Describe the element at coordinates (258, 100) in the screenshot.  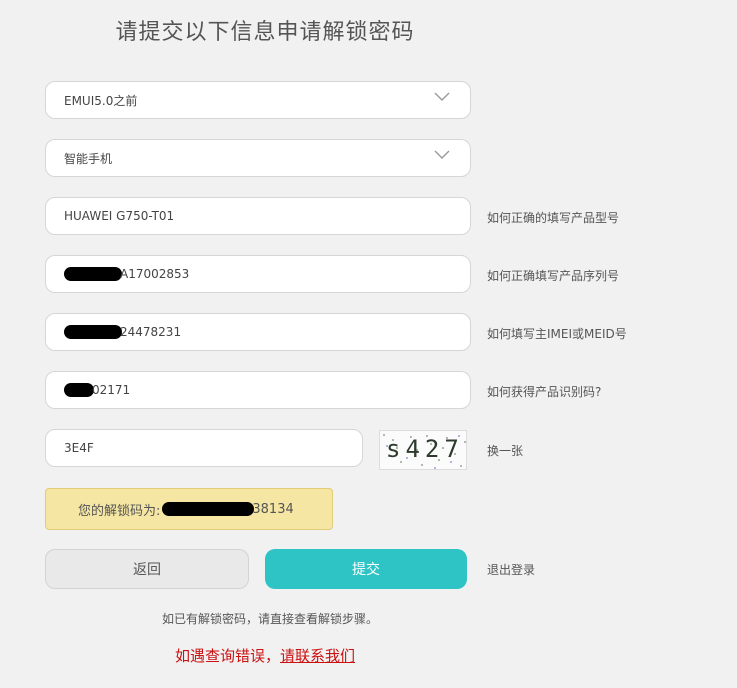
I see `system-version-select: EMUI5.0之前` at that location.